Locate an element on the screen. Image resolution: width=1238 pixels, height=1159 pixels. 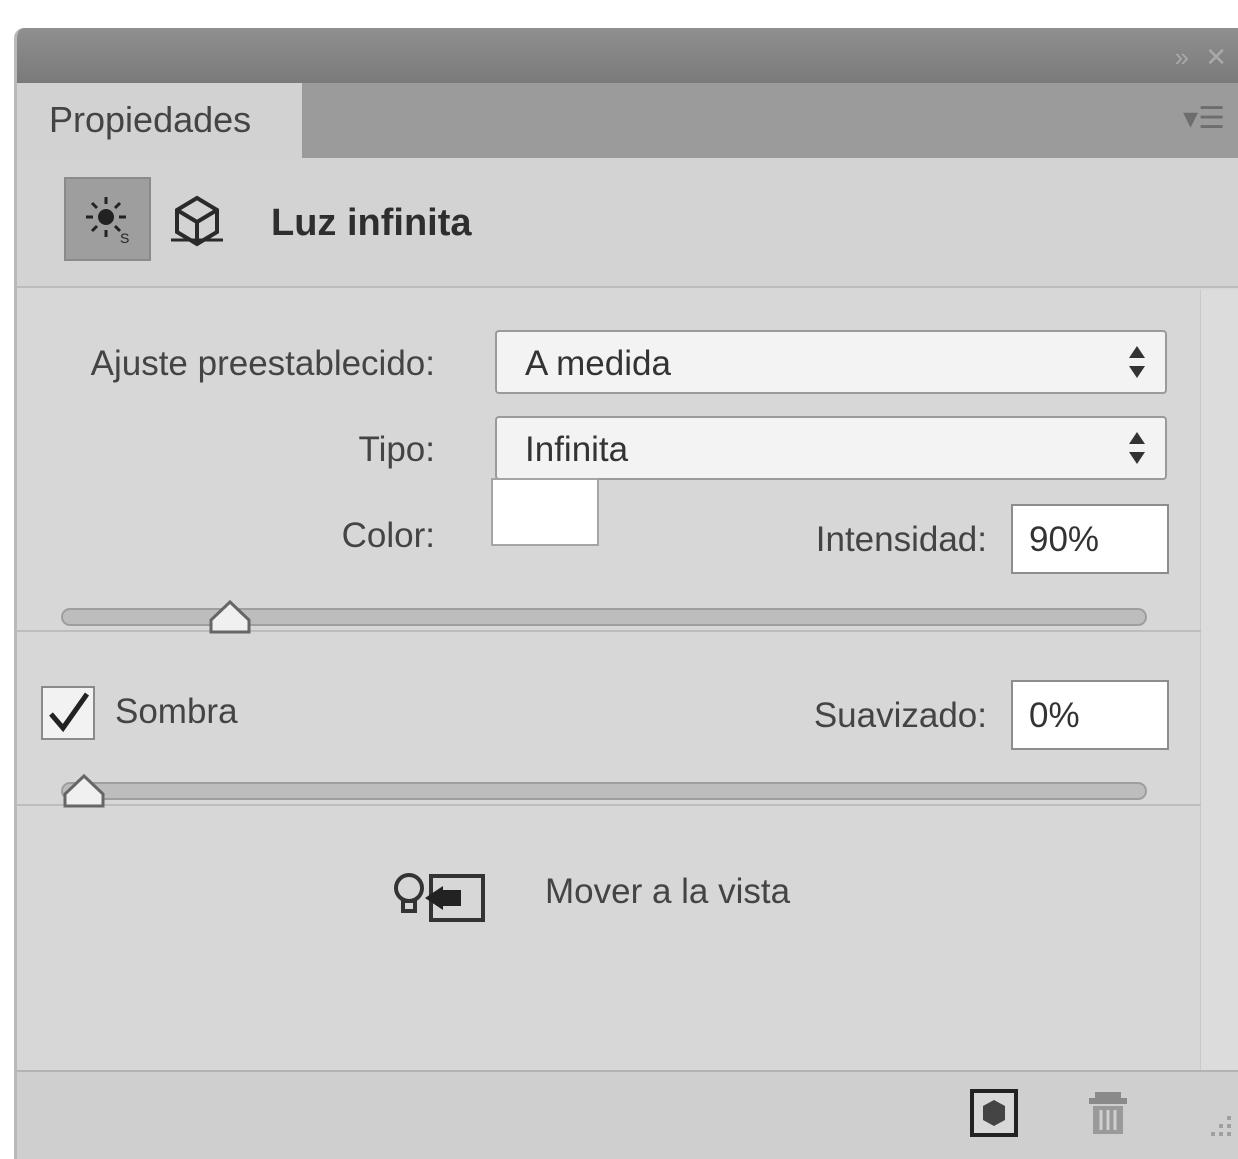
panel-scrollbar is located at coordinates (1219, 680).